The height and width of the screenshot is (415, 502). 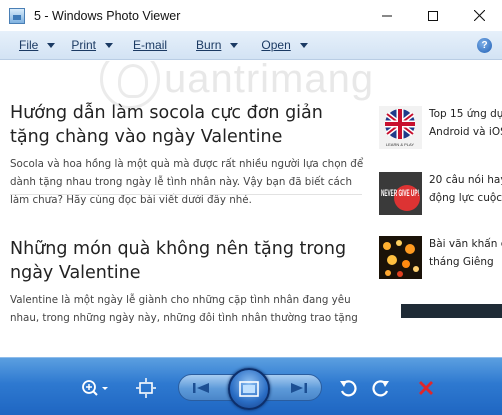 I want to click on title-bar: 5 - Windows Photo Viewer, so click(x=251, y=15).